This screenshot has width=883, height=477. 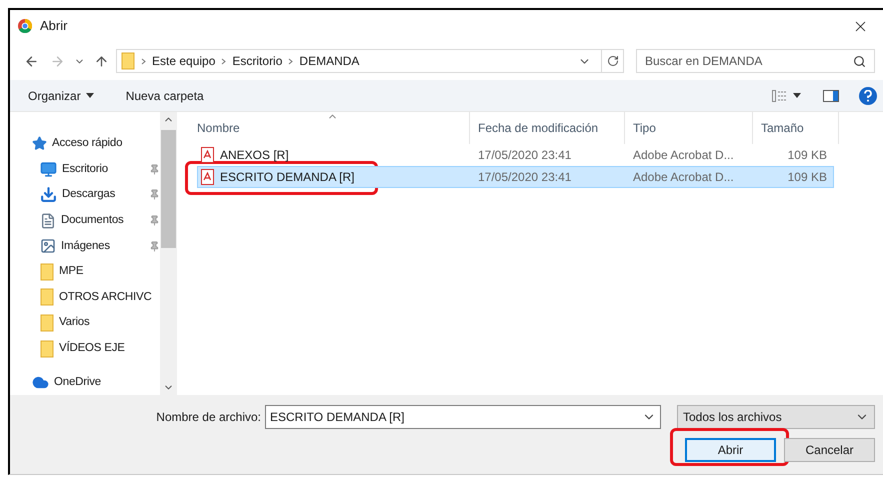 What do you see at coordinates (287, 177) in the screenshot?
I see `file-name: ESCRITO DEMANDA [R]` at bounding box center [287, 177].